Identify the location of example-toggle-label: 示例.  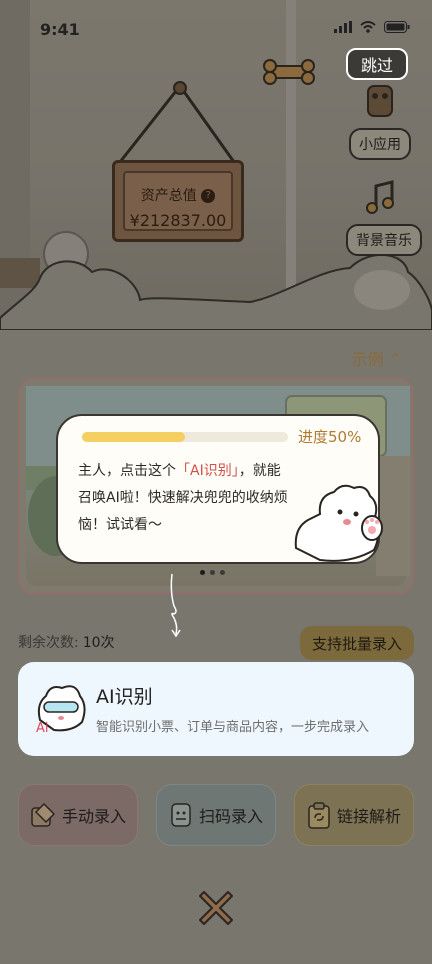
(367, 359).